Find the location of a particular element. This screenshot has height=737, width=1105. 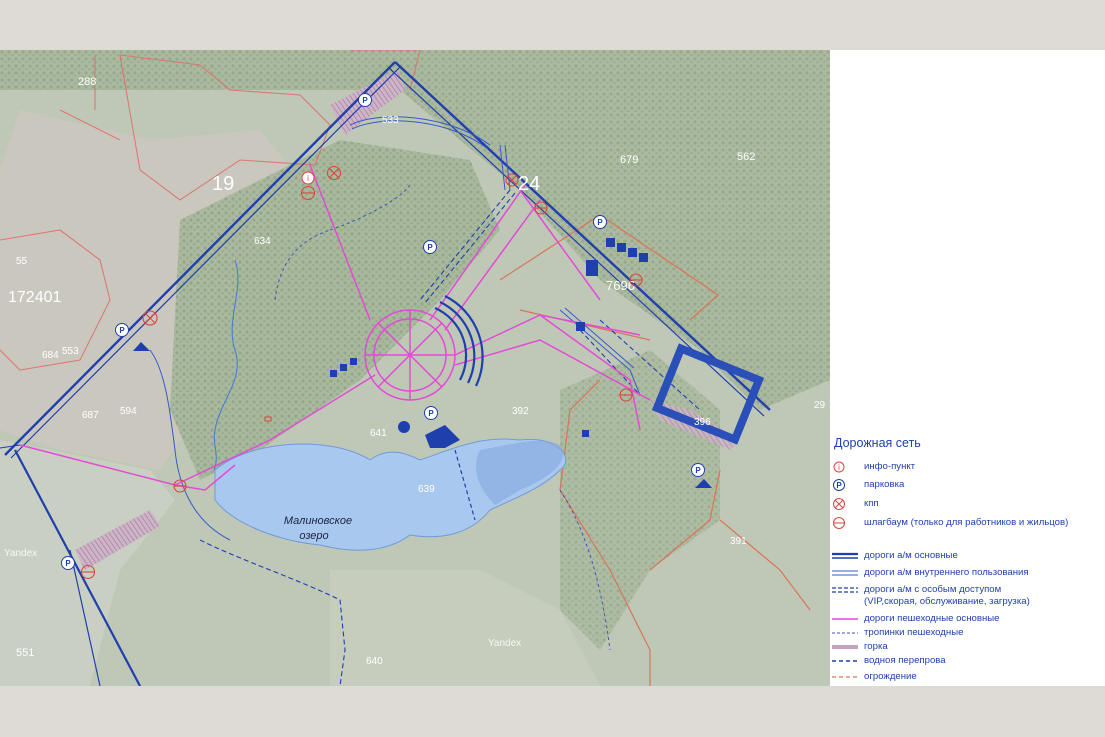

legend-label-main-roads: дороги а/м основные is located at coordinates (911, 555).